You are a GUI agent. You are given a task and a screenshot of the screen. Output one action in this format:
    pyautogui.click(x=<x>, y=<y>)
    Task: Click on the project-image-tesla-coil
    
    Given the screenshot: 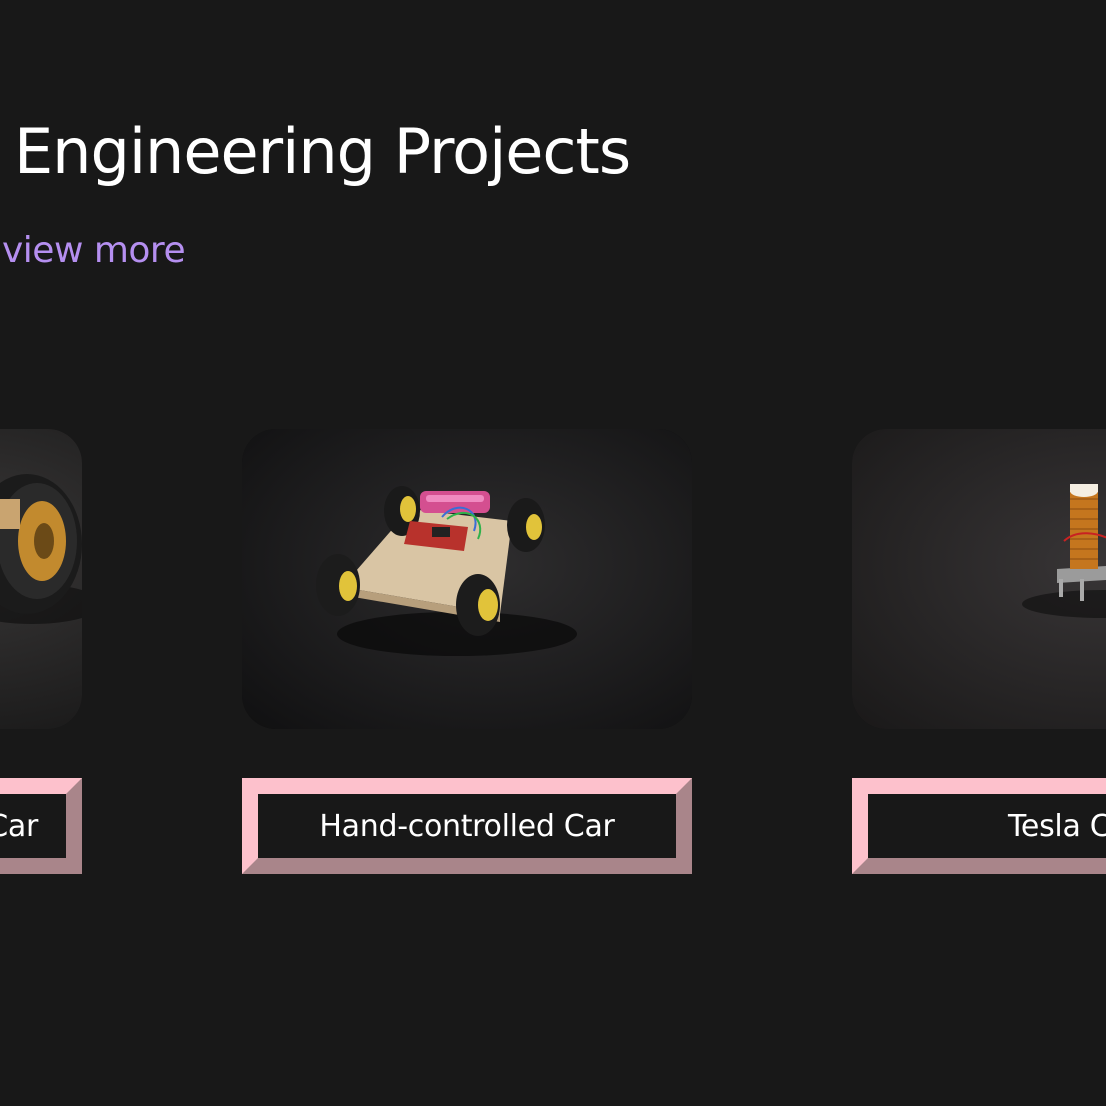 What is the action you would take?
    pyautogui.click(x=979, y=579)
    